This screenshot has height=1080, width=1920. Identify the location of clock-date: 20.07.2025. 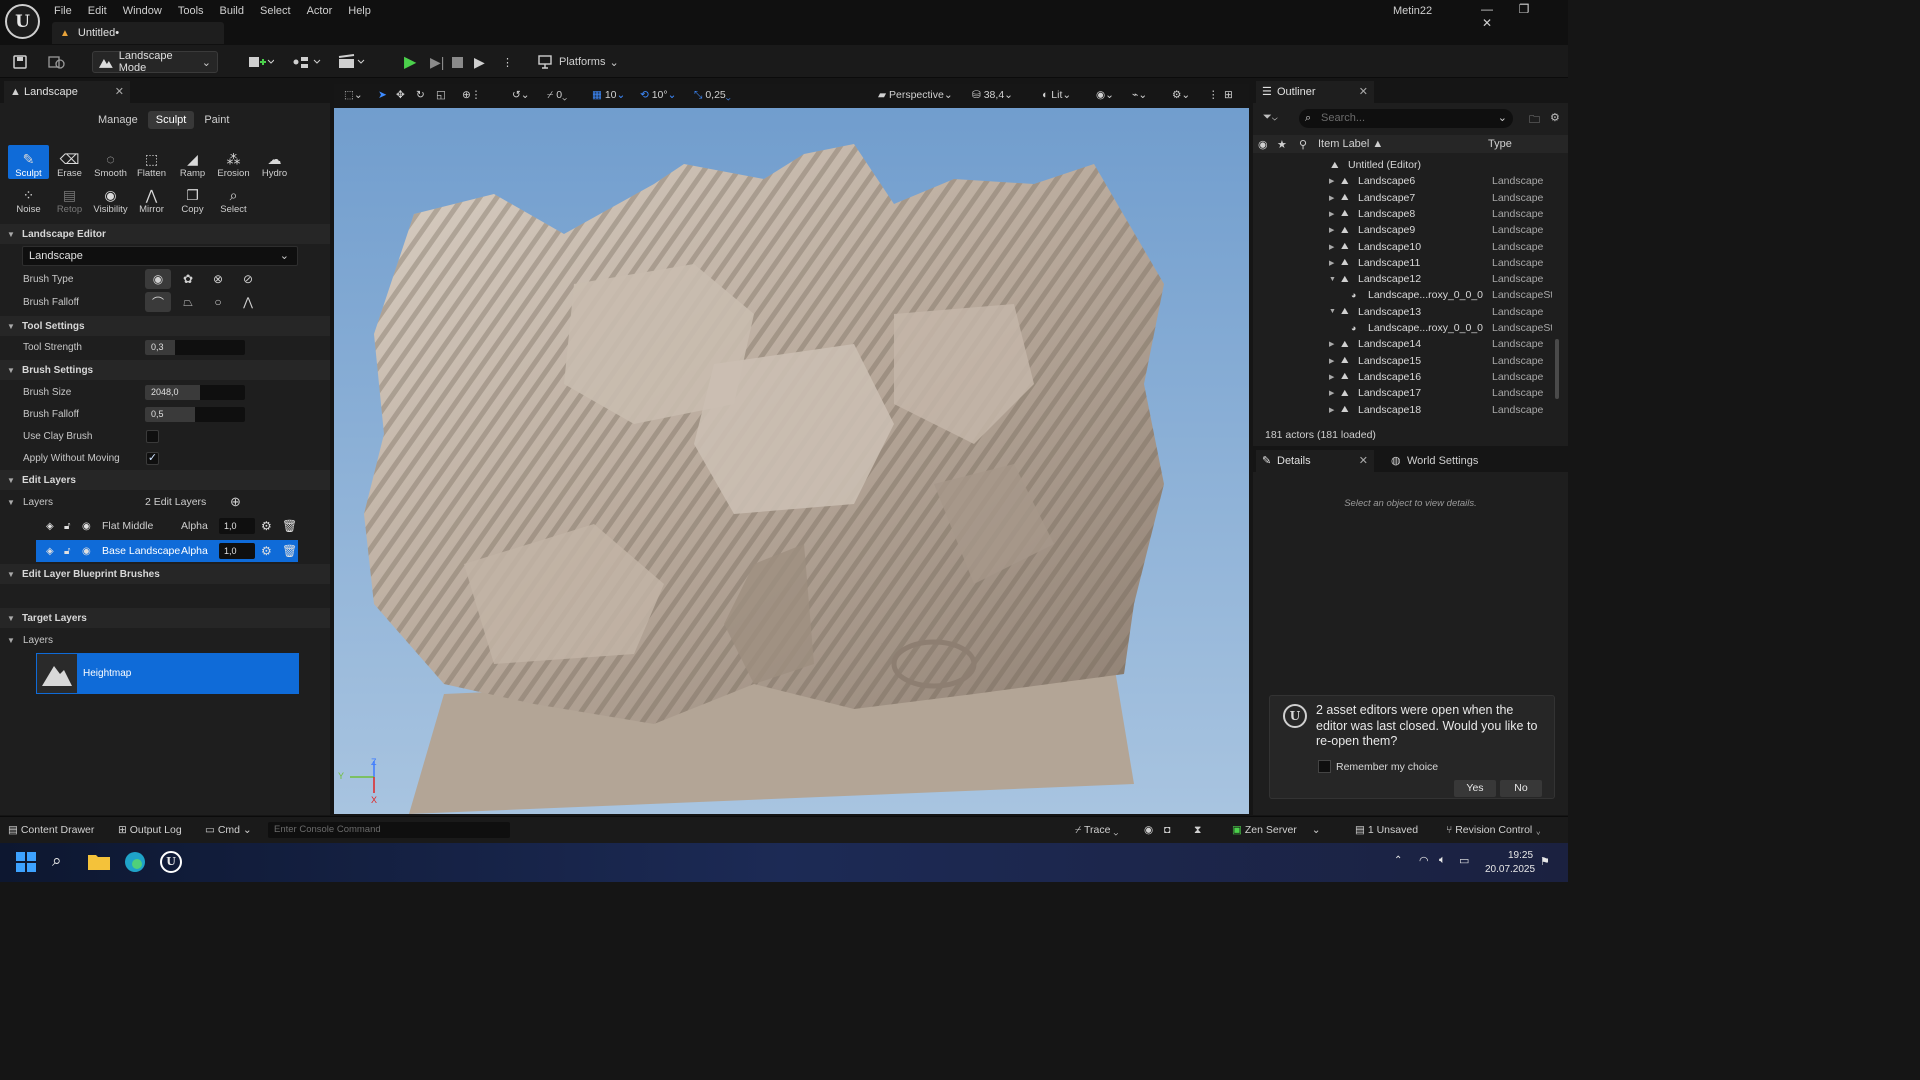
(1510, 869).